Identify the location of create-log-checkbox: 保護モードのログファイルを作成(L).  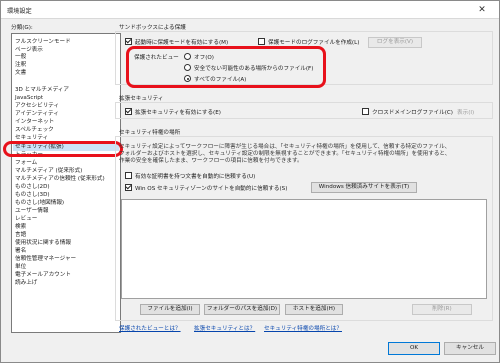
(308, 42).